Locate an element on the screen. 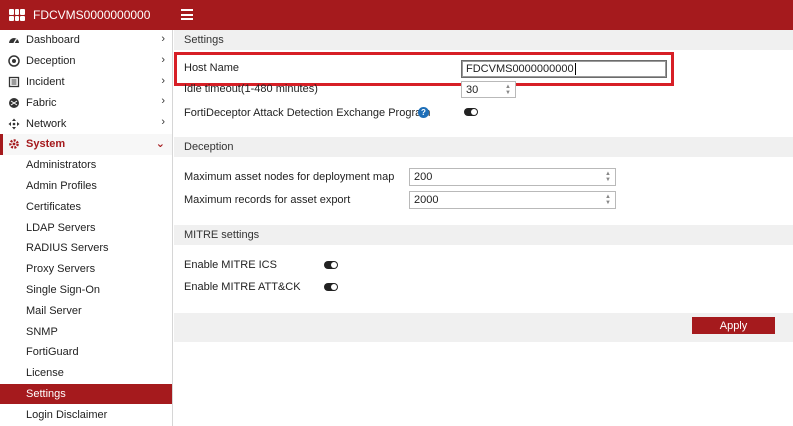 This screenshot has height=426, width=793. fortinet-logo-icon is located at coordinates (17, 15).